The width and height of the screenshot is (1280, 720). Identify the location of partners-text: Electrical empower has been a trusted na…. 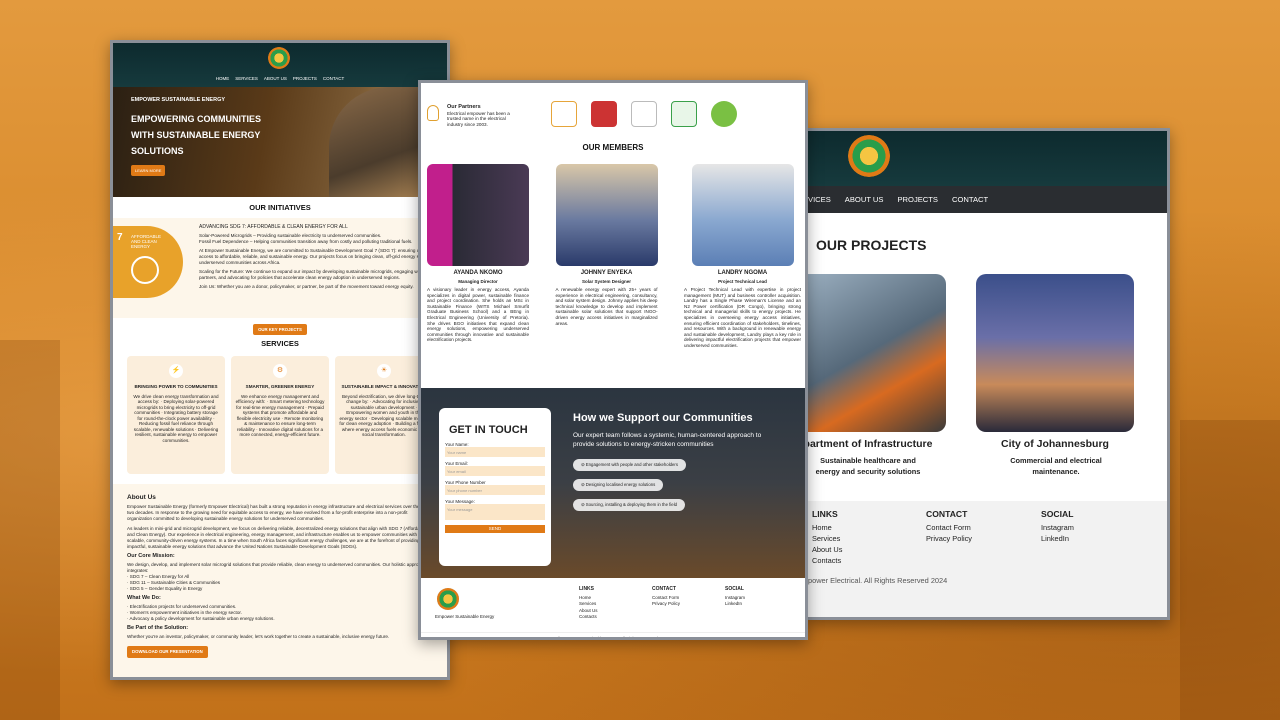
(478, 118).